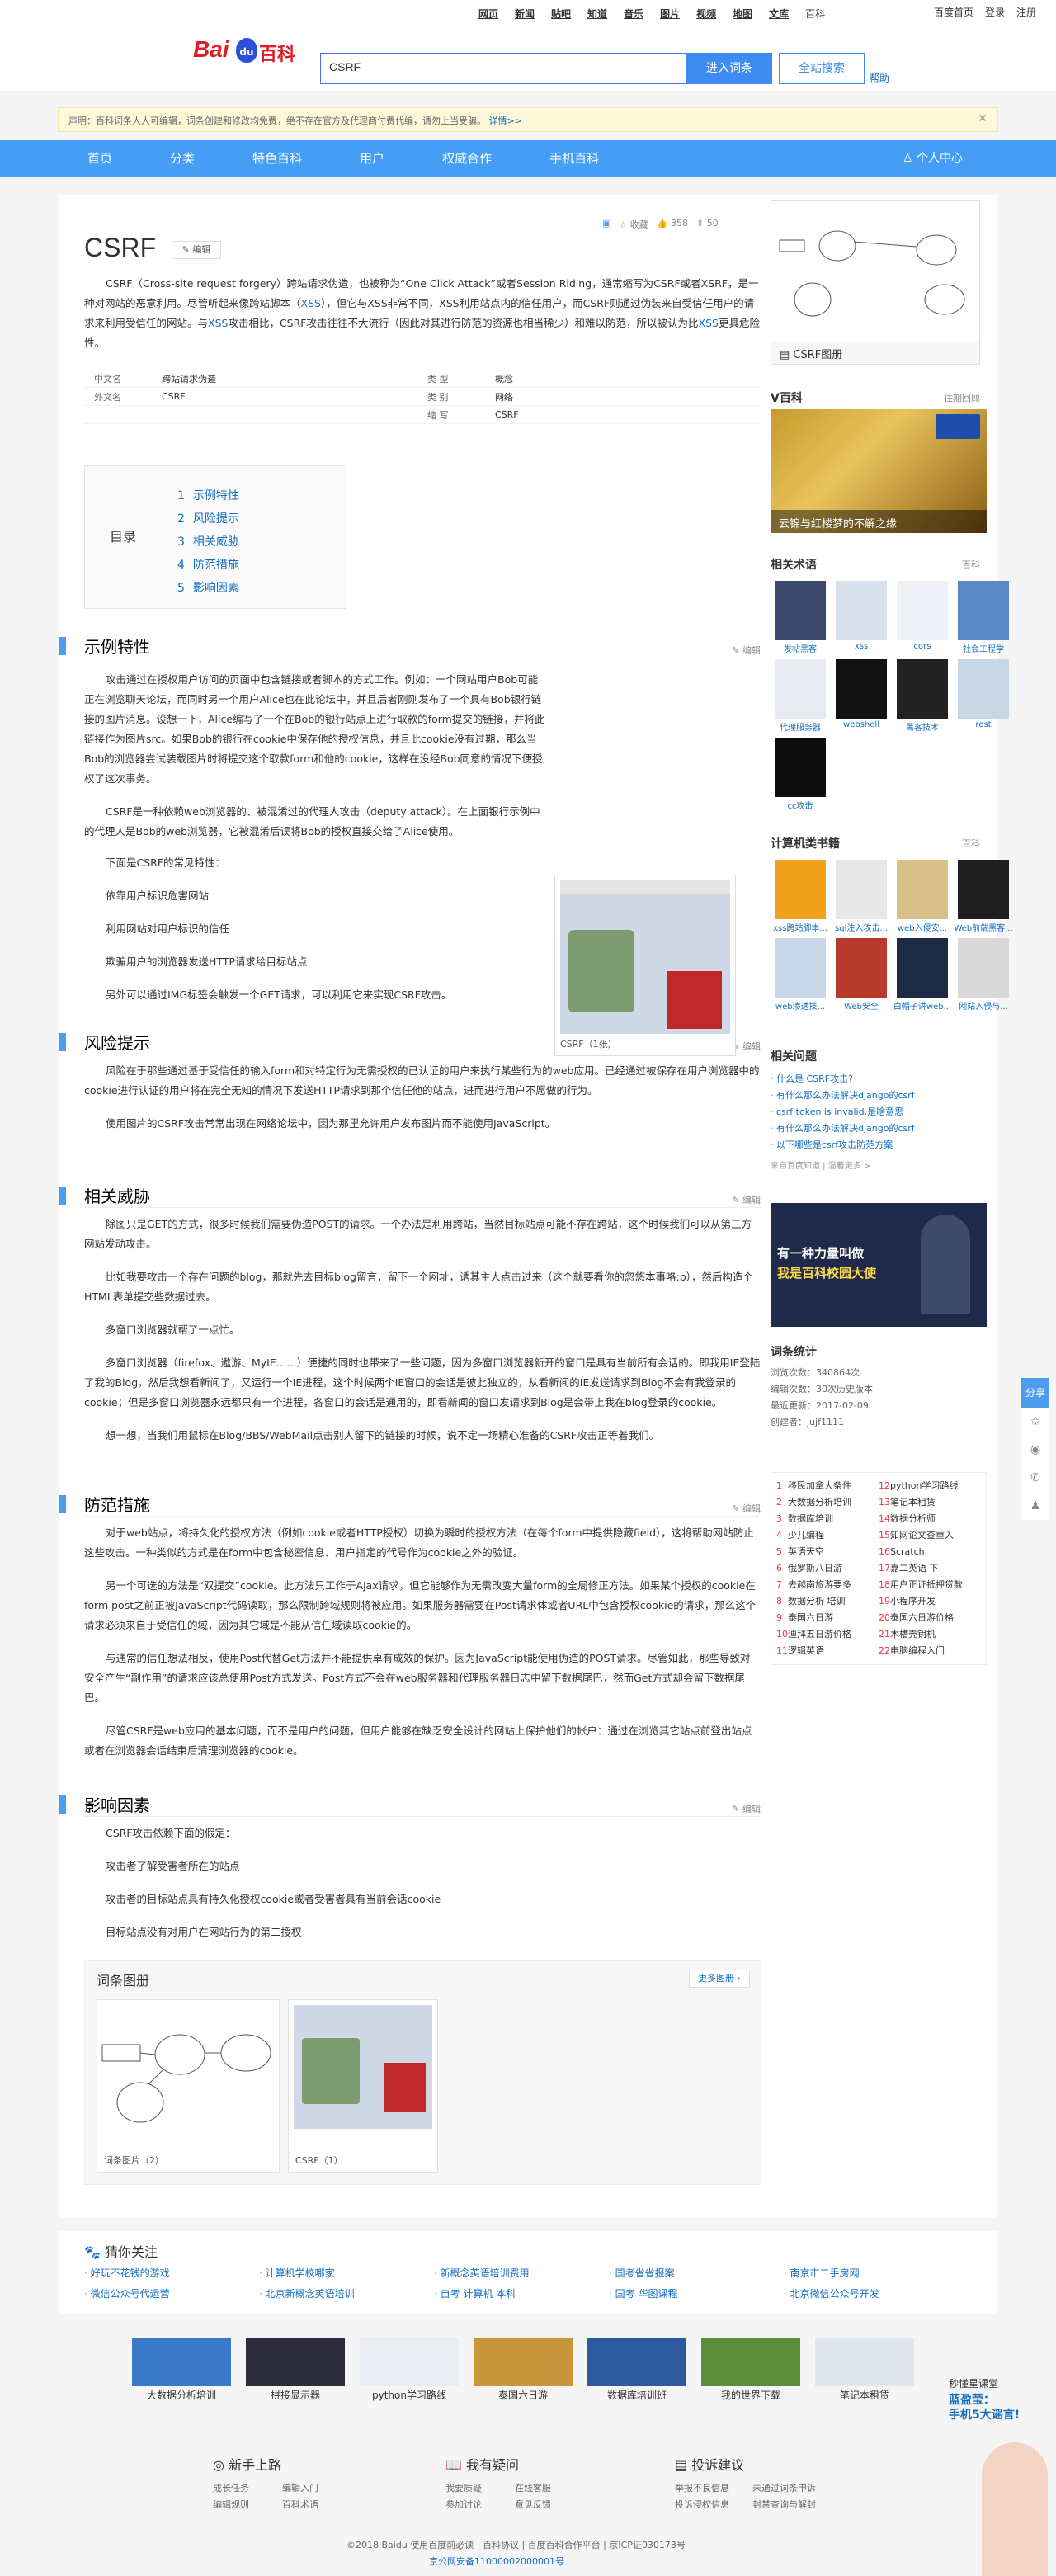 The height and width of the screenshot is (2576, 1056). Describe the element at coordinates (316, 2488) in the screenshot. I see `footer-link: 编辑入门` at that location.